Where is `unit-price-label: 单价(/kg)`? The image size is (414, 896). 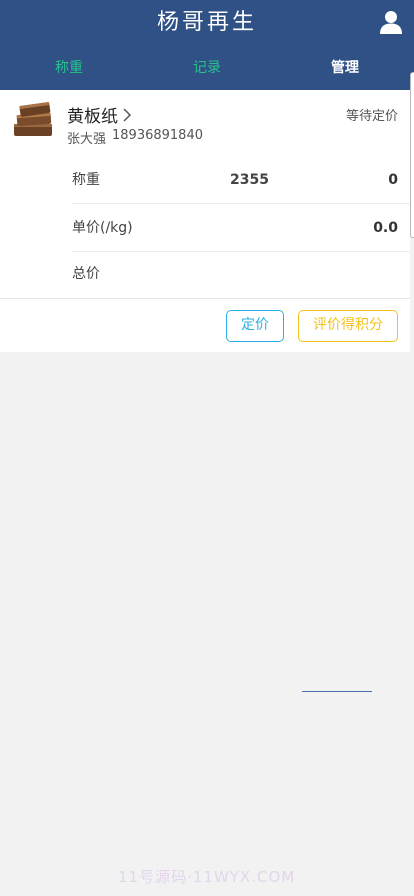
unit-price-label: 单价(/kg) is located at coordinates (102, 228).